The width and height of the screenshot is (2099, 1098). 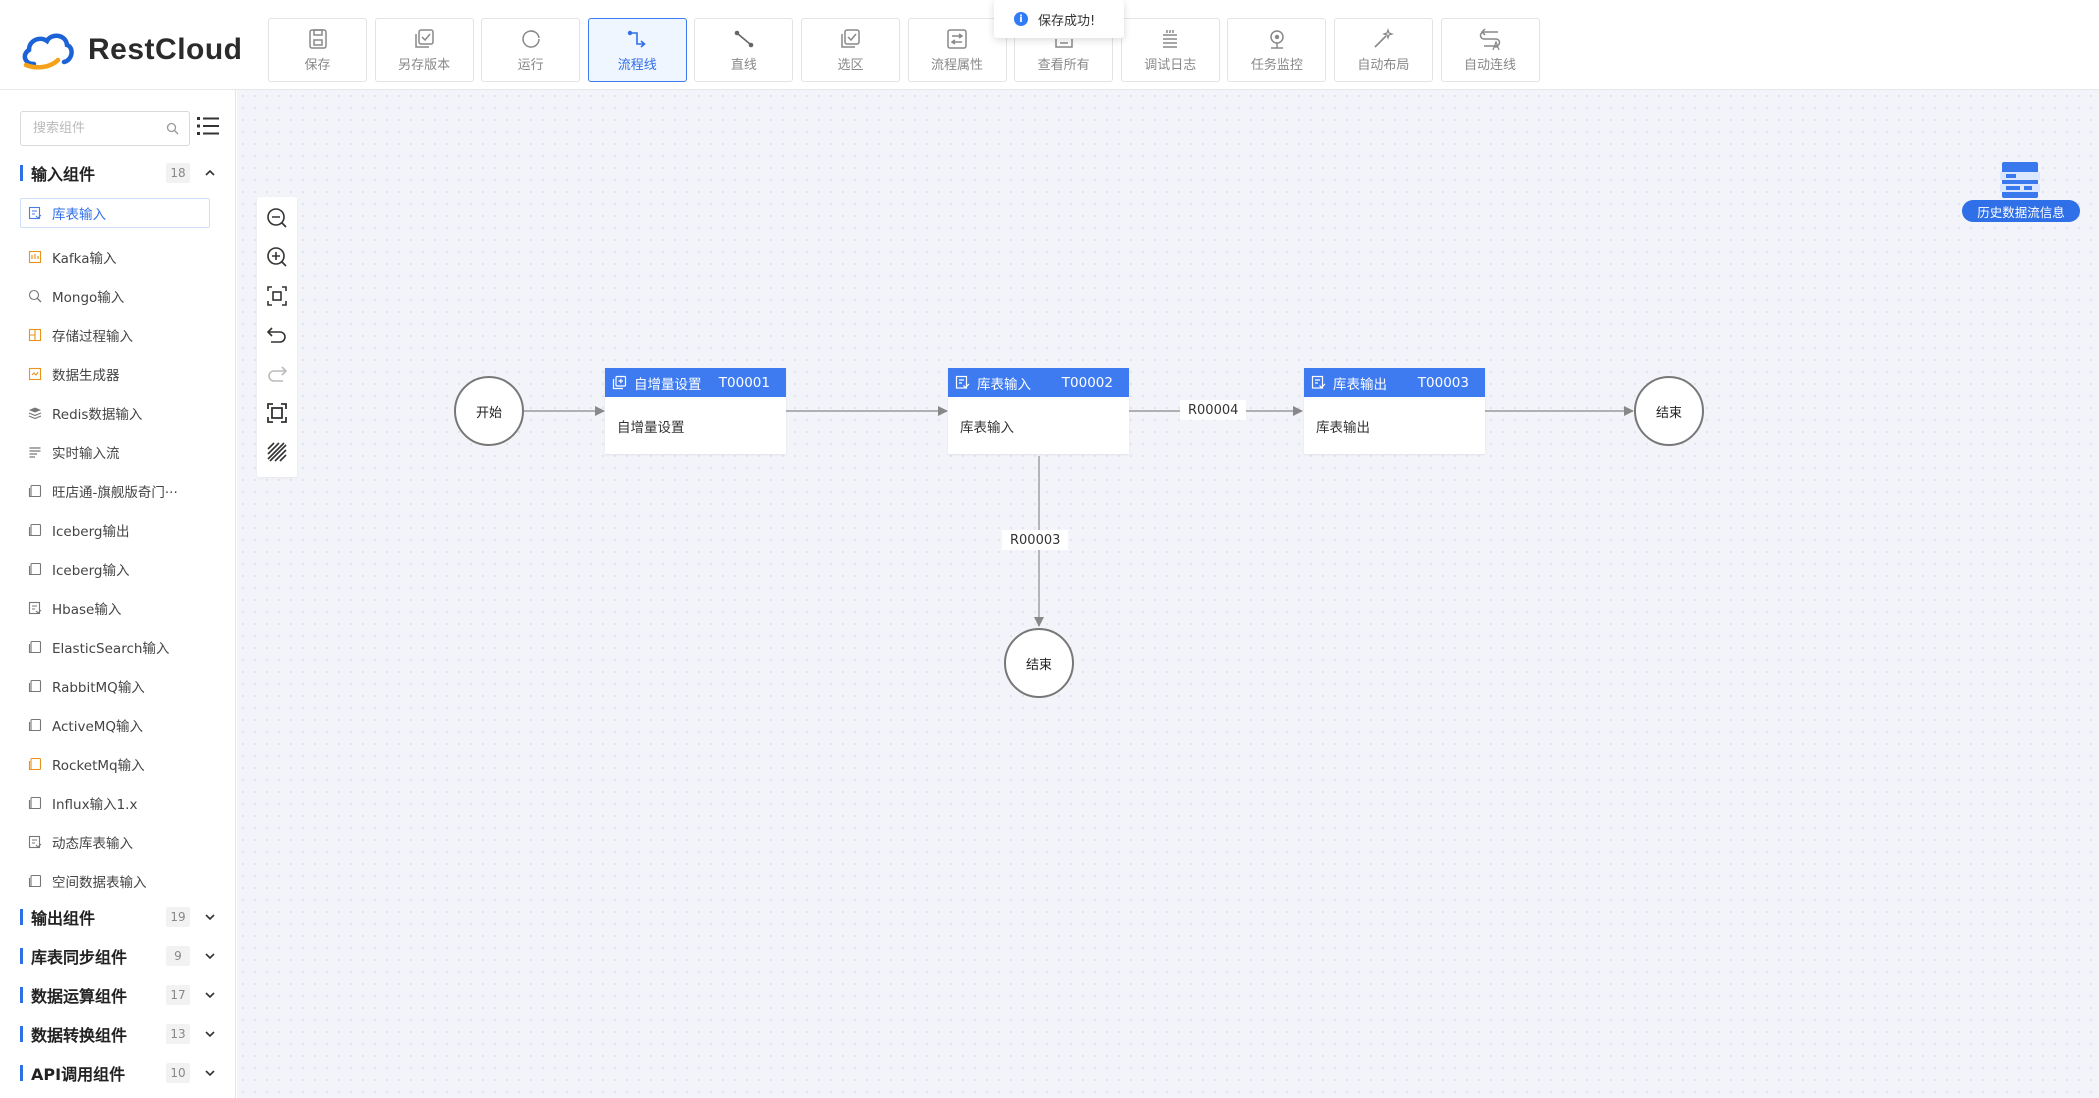 I want to click on group-table-sync-components: 库表同步组件 9, so click(x=118, y=956).